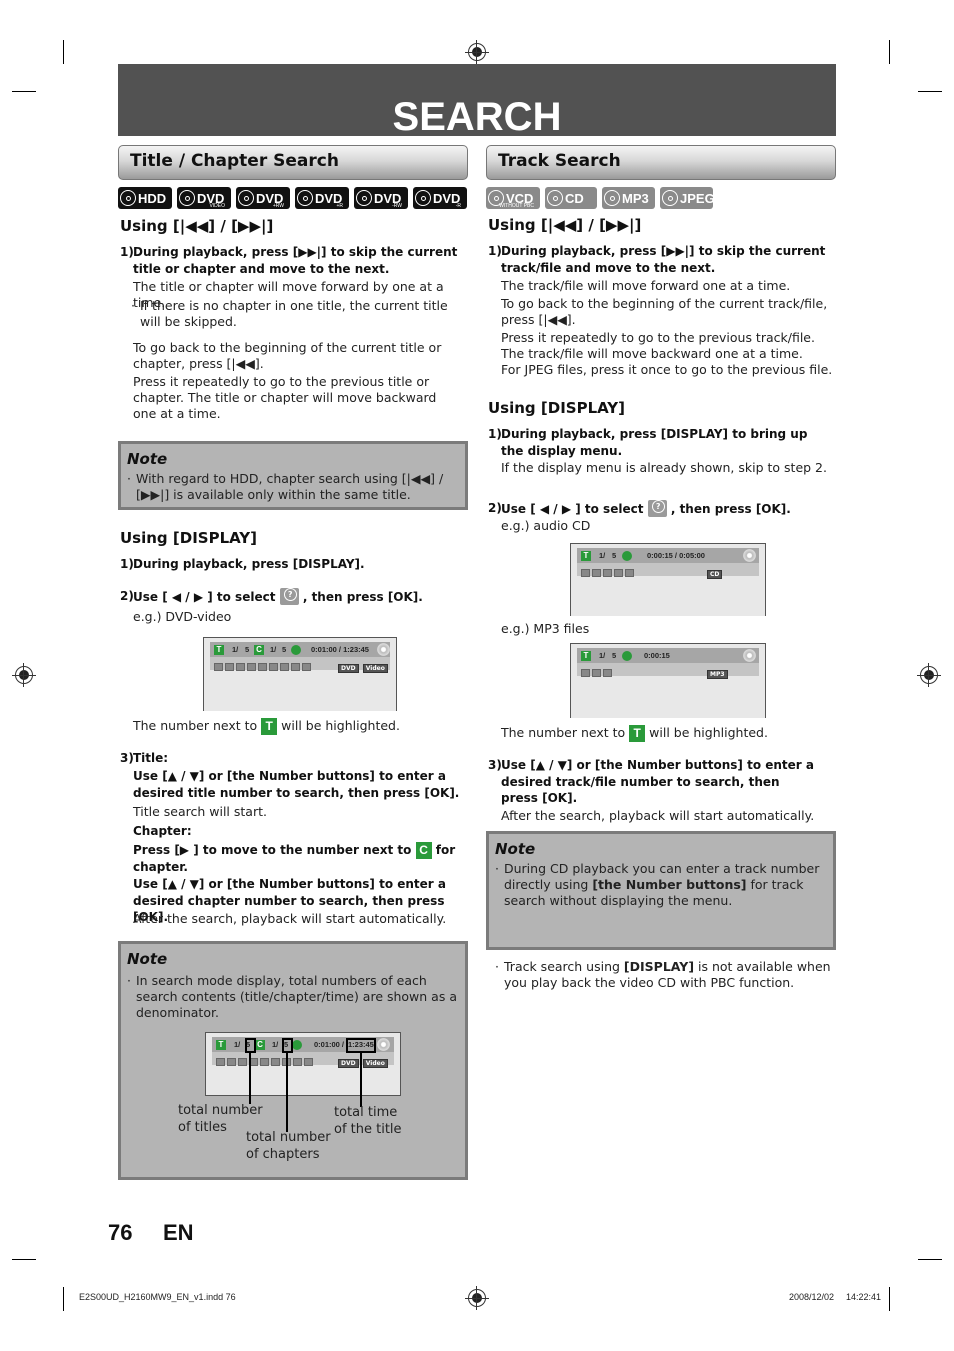 The width and height of the screenshot is (954, 1351). I want to click on media-badges: VCD WITHOUT PBC CD MP3 JPEG, so click(600, 198).